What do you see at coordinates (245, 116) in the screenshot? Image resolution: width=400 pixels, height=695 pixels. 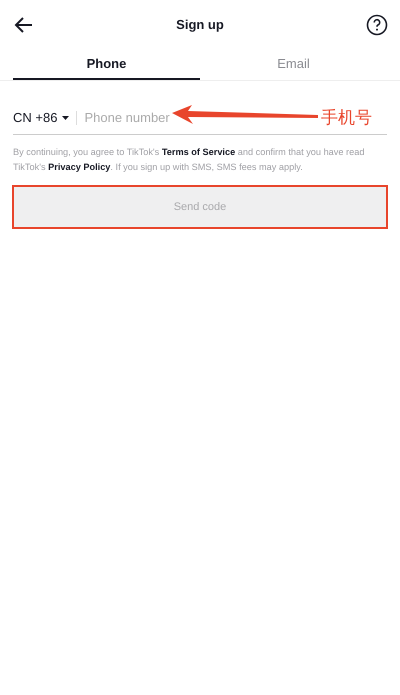 I see `annotation-arrow-icon` at bounding box center [245, 116].